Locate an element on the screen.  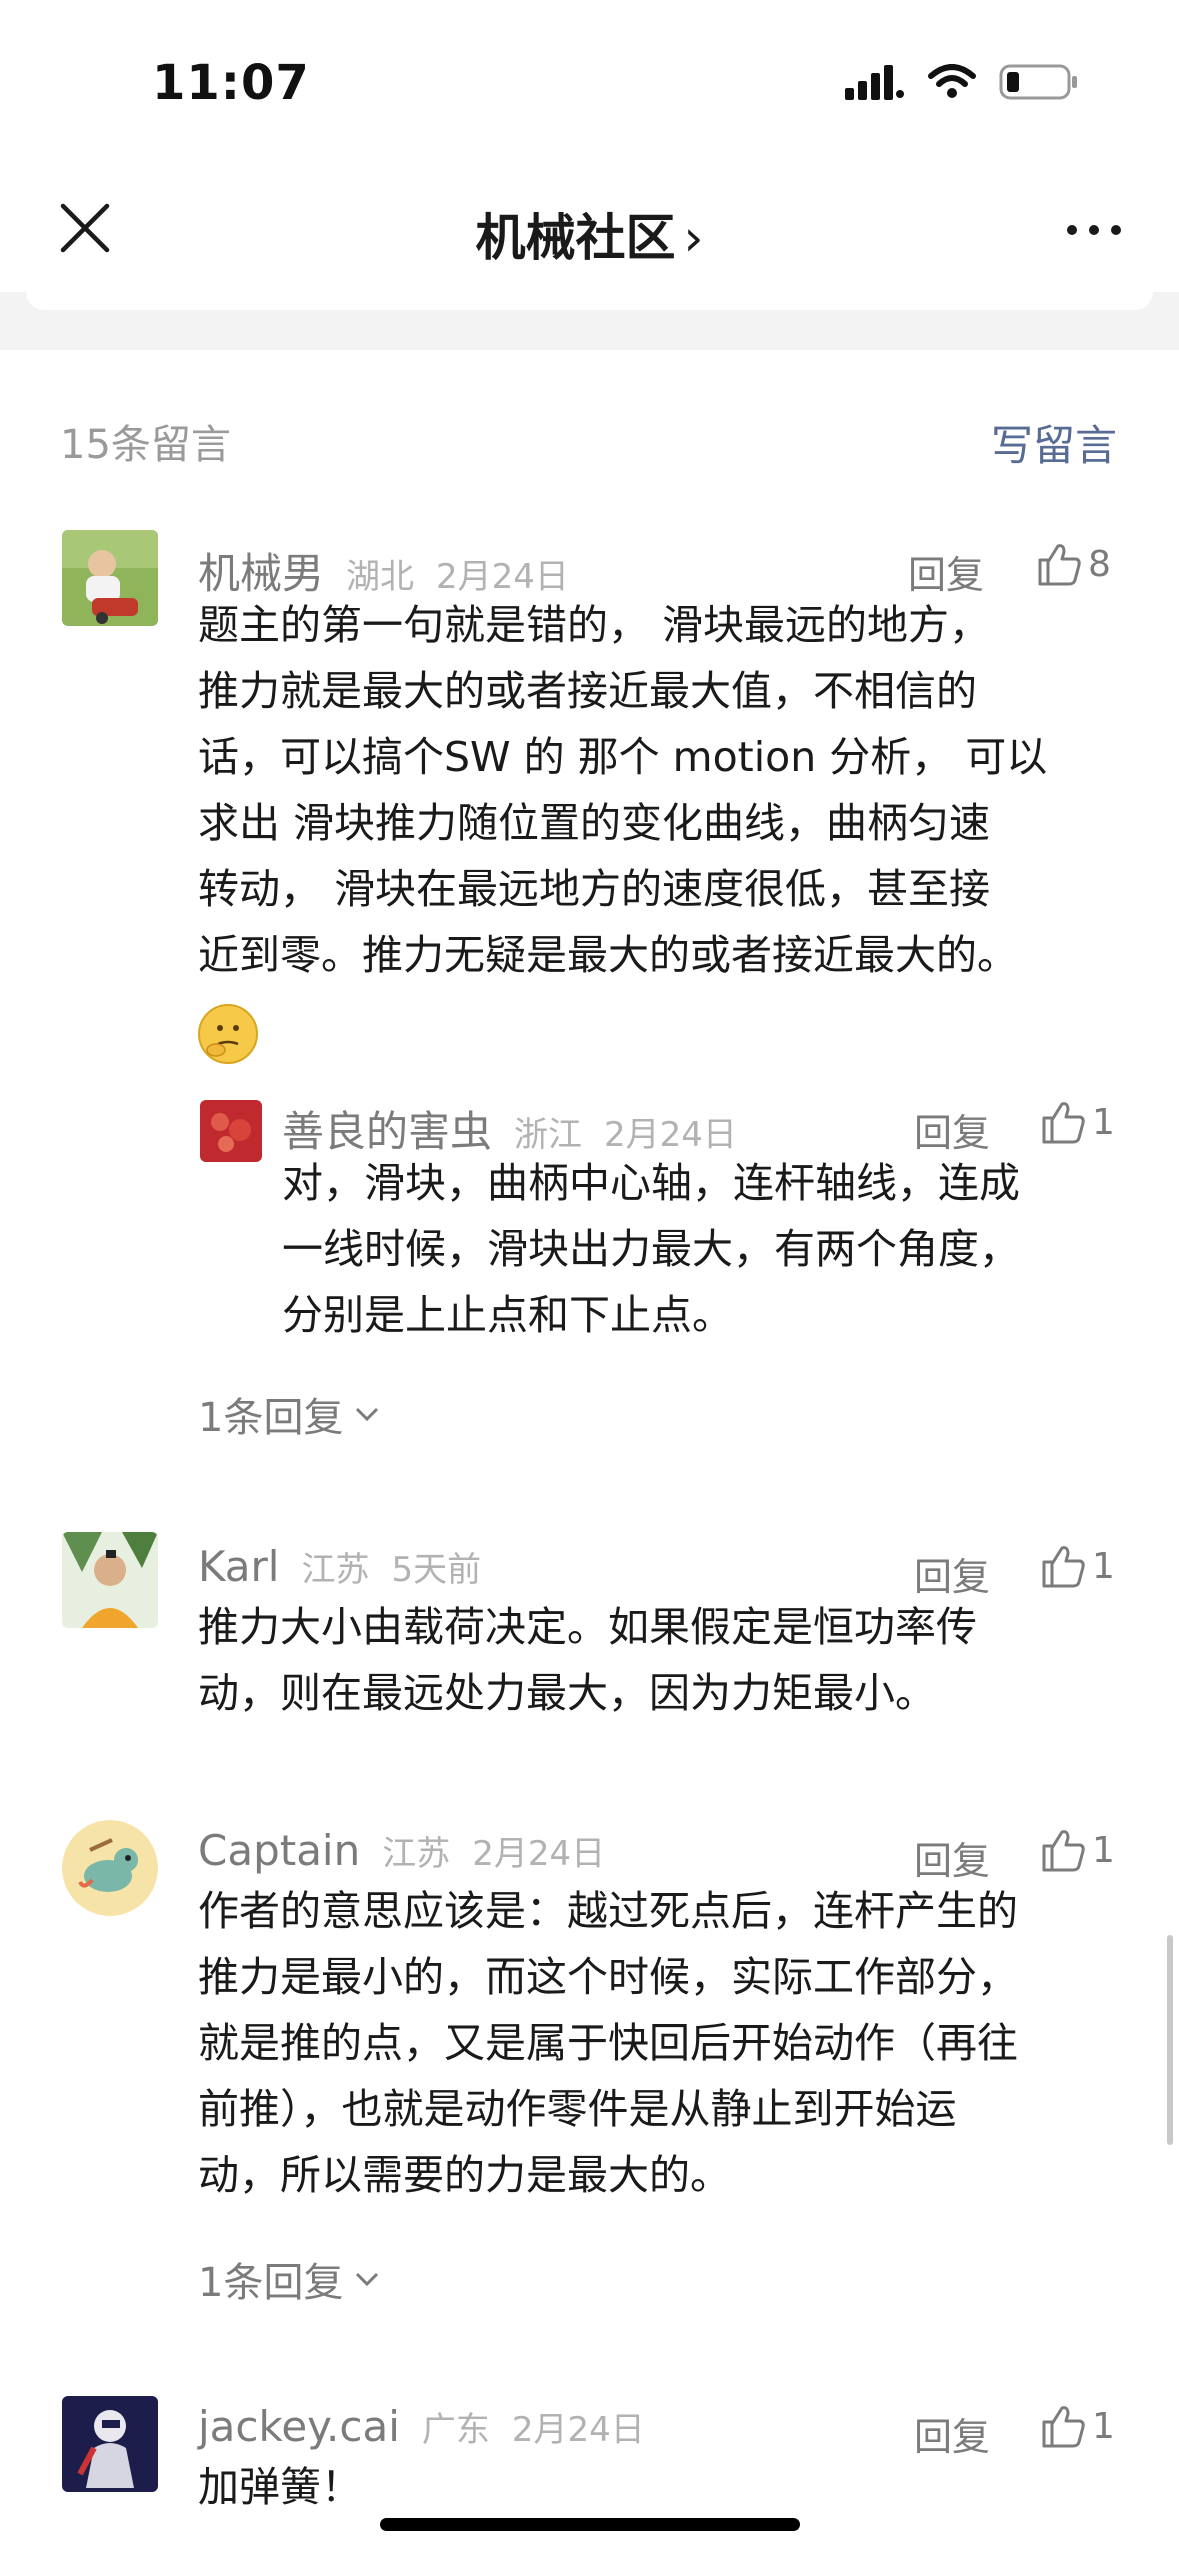
comment-line: 加弹簧！ is located at coordinates (280, 2487).